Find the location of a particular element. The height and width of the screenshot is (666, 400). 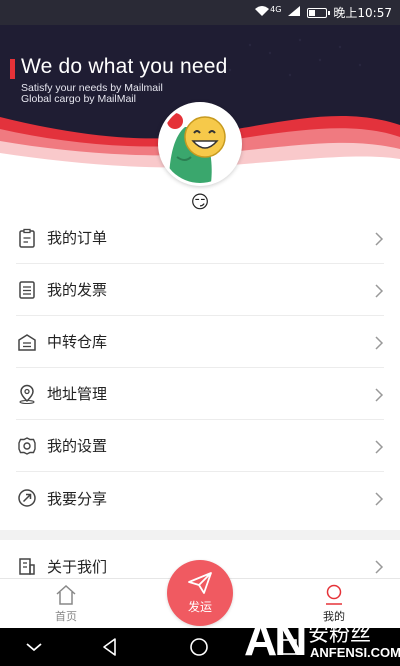

watermark-domain: ANFENSI.COM is located at coordinates (355, 652).